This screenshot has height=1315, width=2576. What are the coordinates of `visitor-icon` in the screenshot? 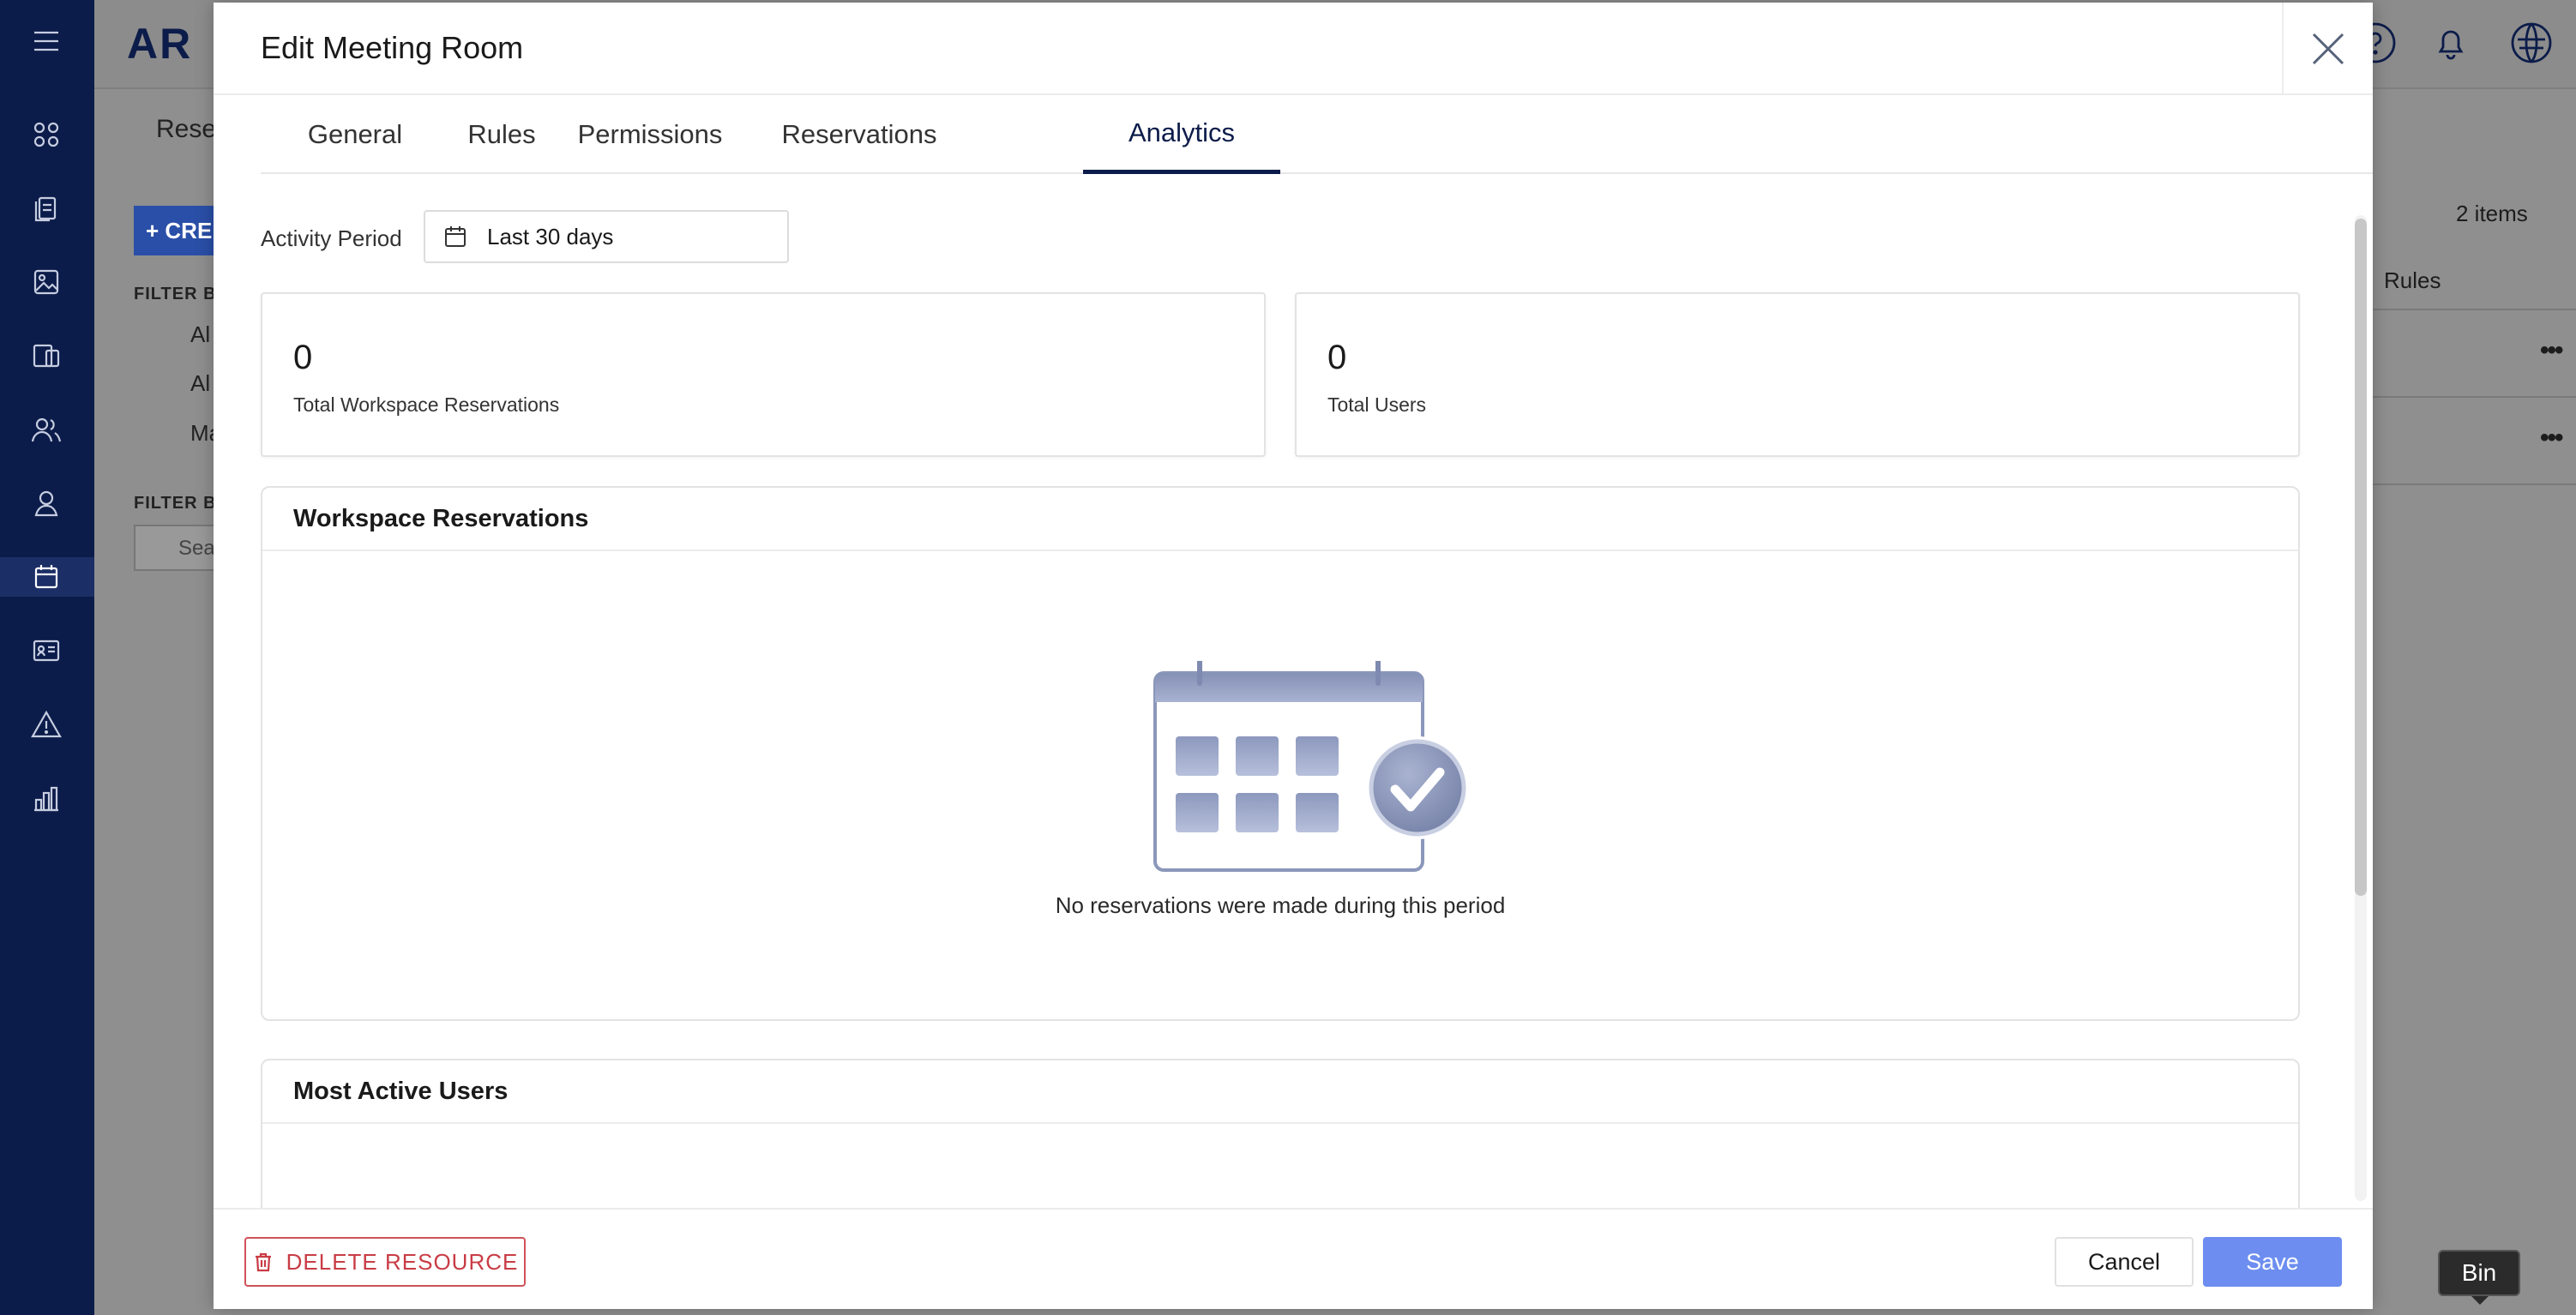 It's located at (46, 503).